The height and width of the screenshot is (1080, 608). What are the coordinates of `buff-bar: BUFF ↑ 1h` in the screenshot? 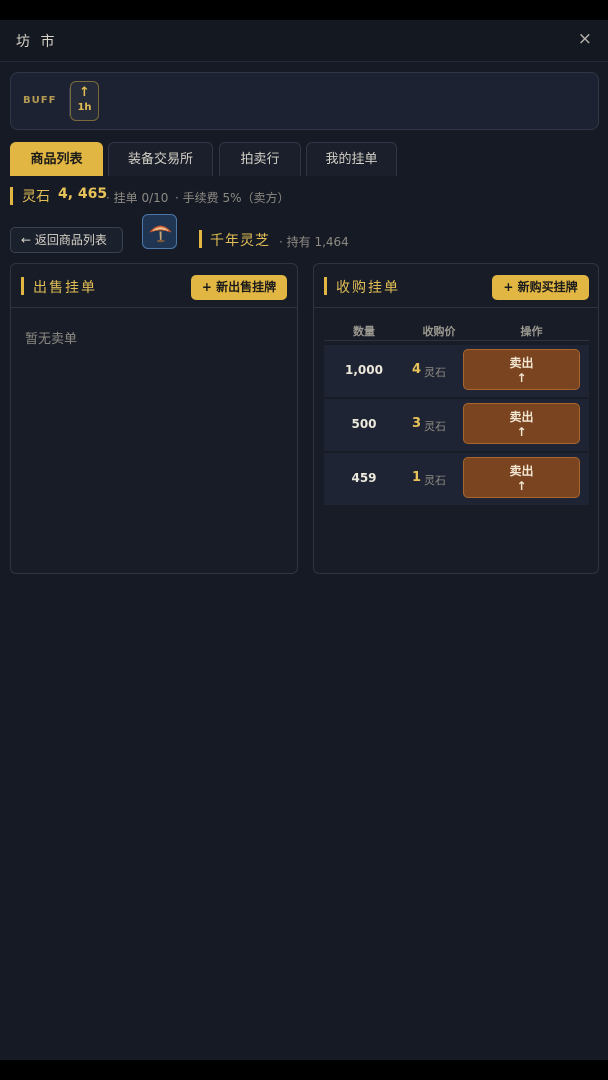 It's located at (304, 101).